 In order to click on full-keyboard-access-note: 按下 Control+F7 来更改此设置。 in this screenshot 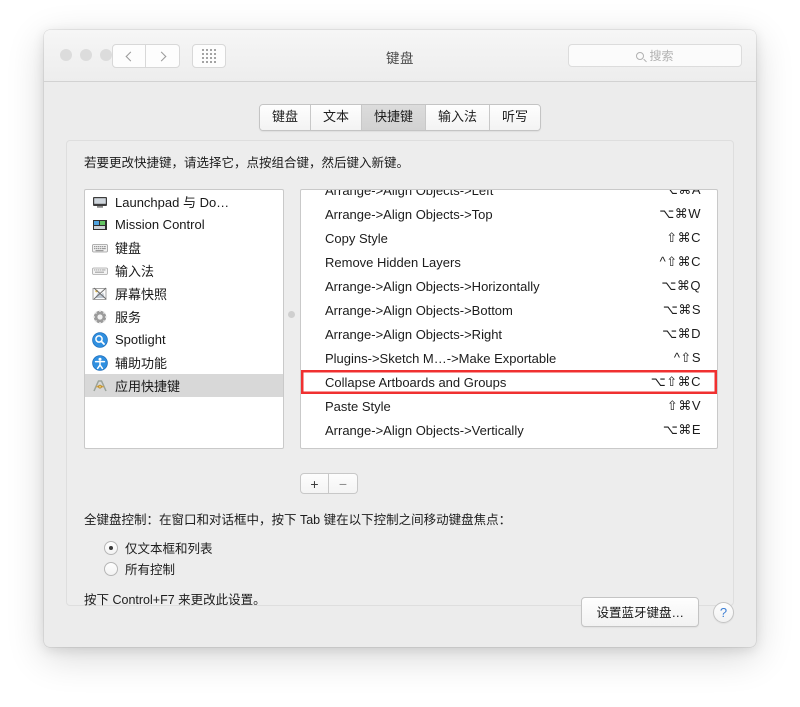, I will do `click(175, 600)`.